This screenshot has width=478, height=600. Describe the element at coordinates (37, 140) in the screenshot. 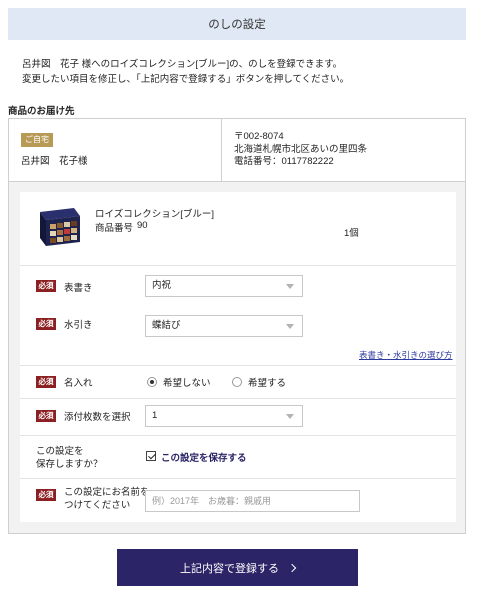

I see `home-badge: ご自宅` at that location.